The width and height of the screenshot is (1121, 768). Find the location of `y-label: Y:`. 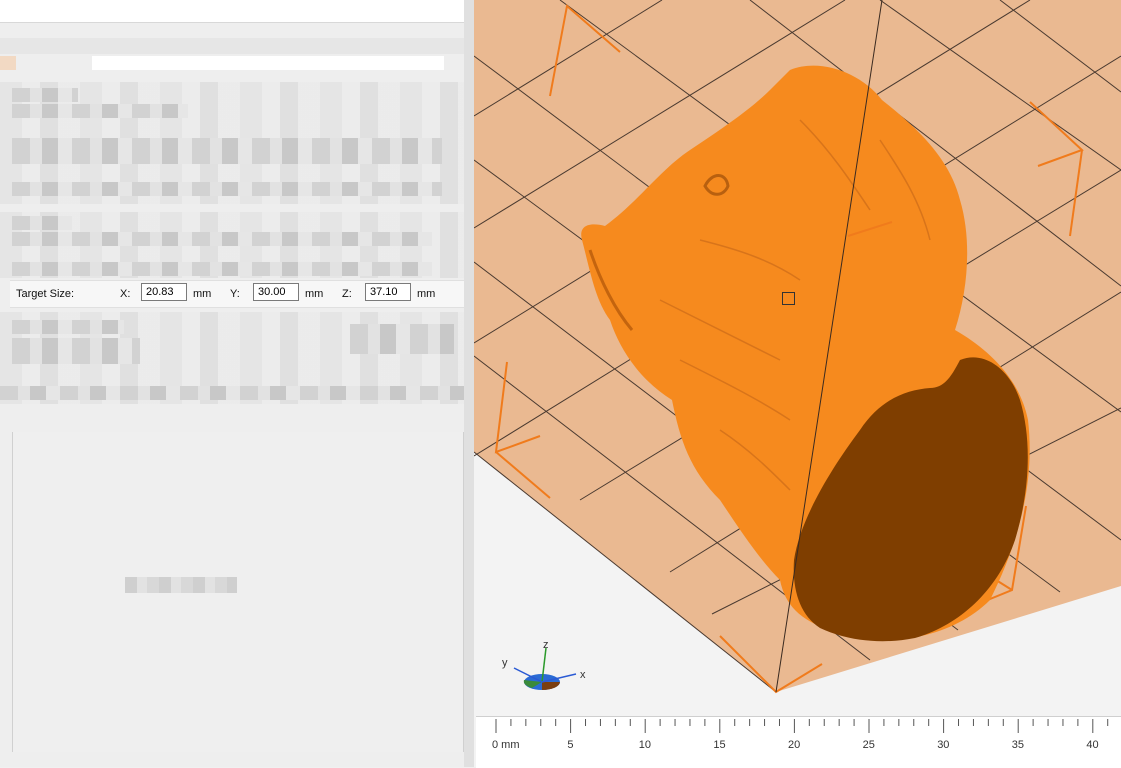

y-label: Y: is located at coordinates (235, 294).